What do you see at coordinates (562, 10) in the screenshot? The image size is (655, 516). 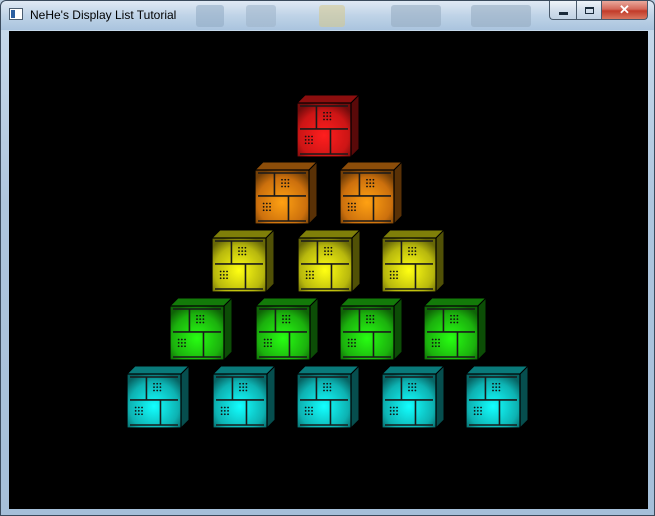 I see `minimize-button` at bounding box center [562, 10].